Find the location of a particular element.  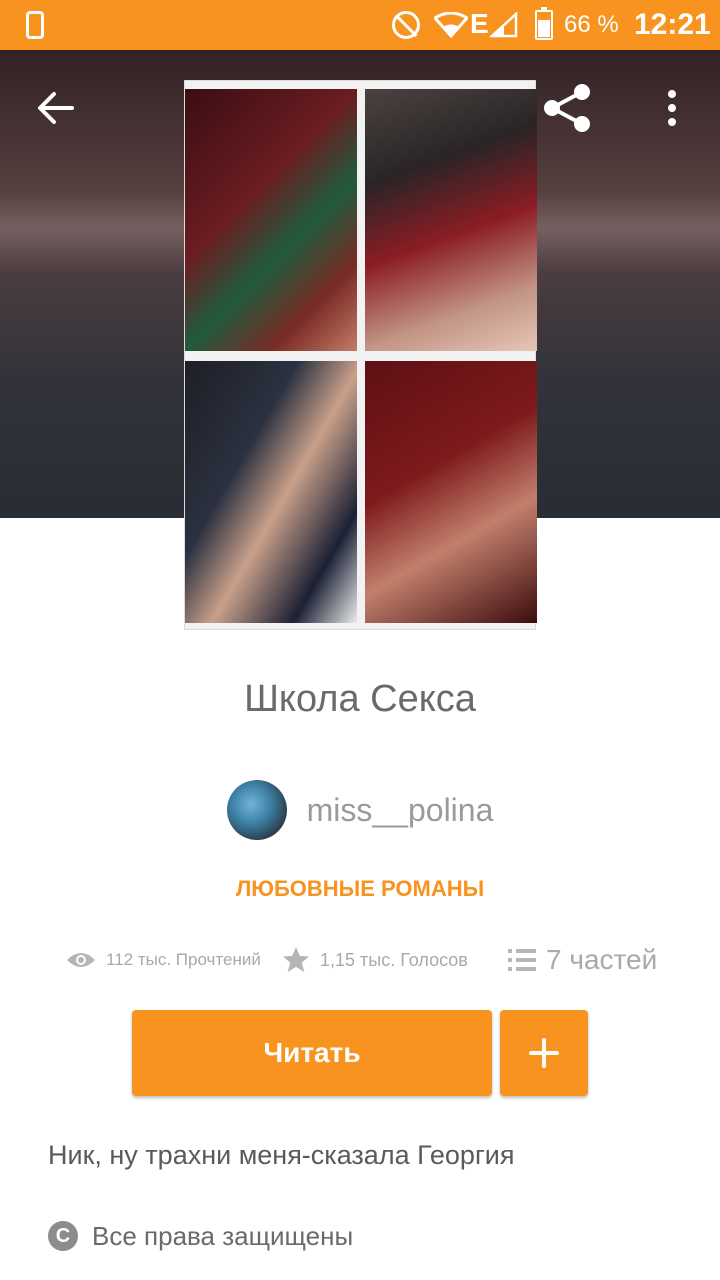

copyright-label: Все права защищены is located at coordinates (223, 1235).